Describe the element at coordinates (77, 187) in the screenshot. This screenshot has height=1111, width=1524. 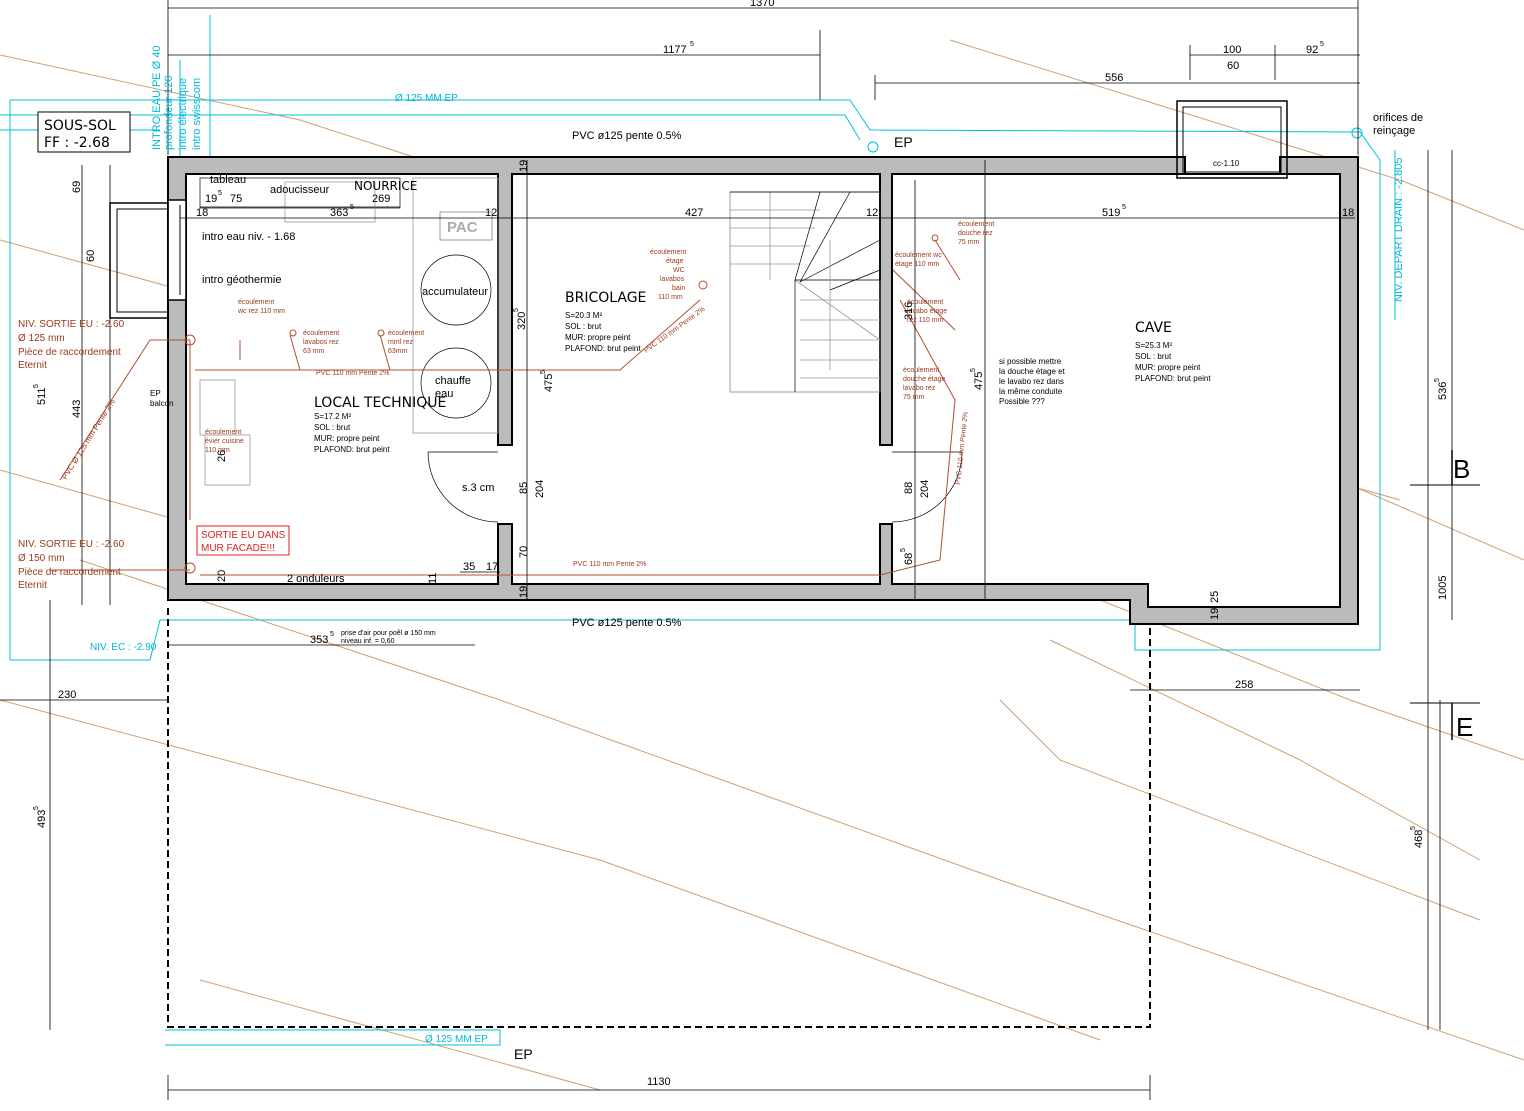
I see `svg-text: 69` at that location.